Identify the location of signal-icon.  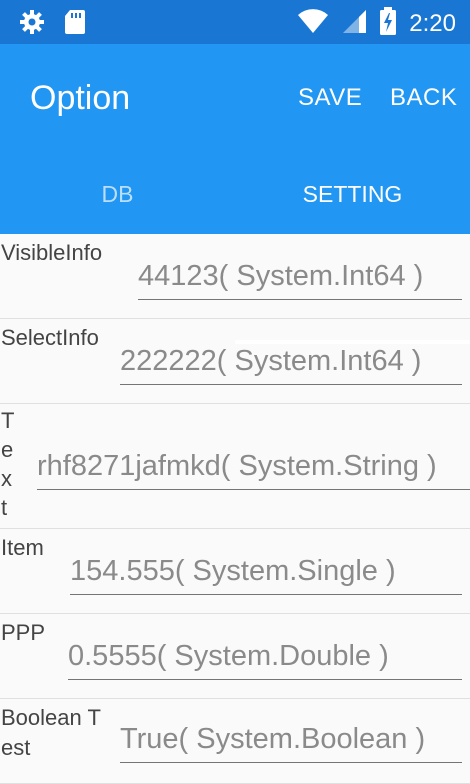
(354, 23).